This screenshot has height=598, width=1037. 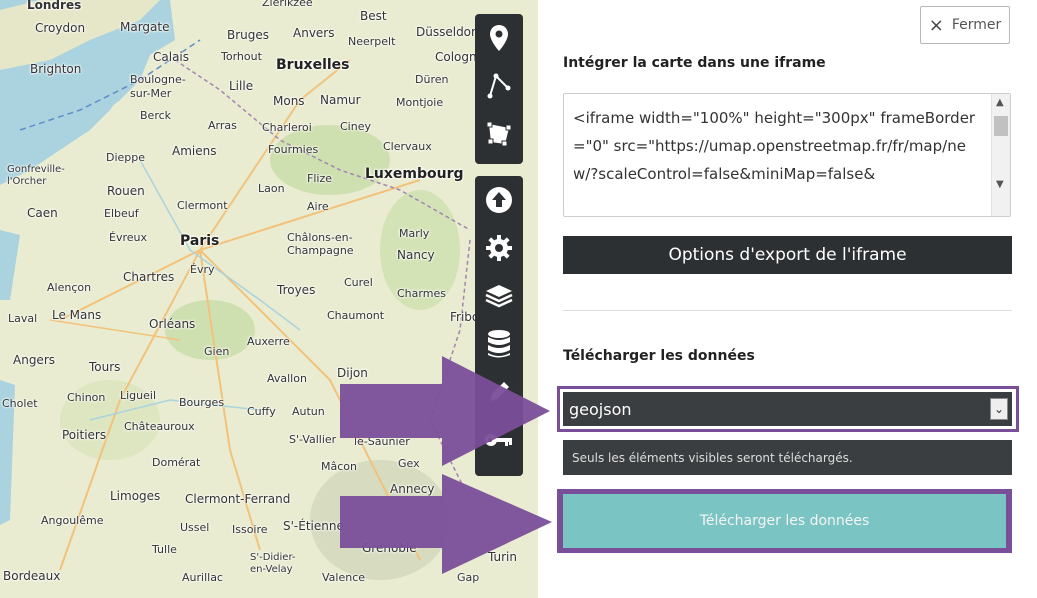 What do you see at coordinates (200, 241) in the screenshot?
I see `city-label: Paris` at bounding box center [200, 241].